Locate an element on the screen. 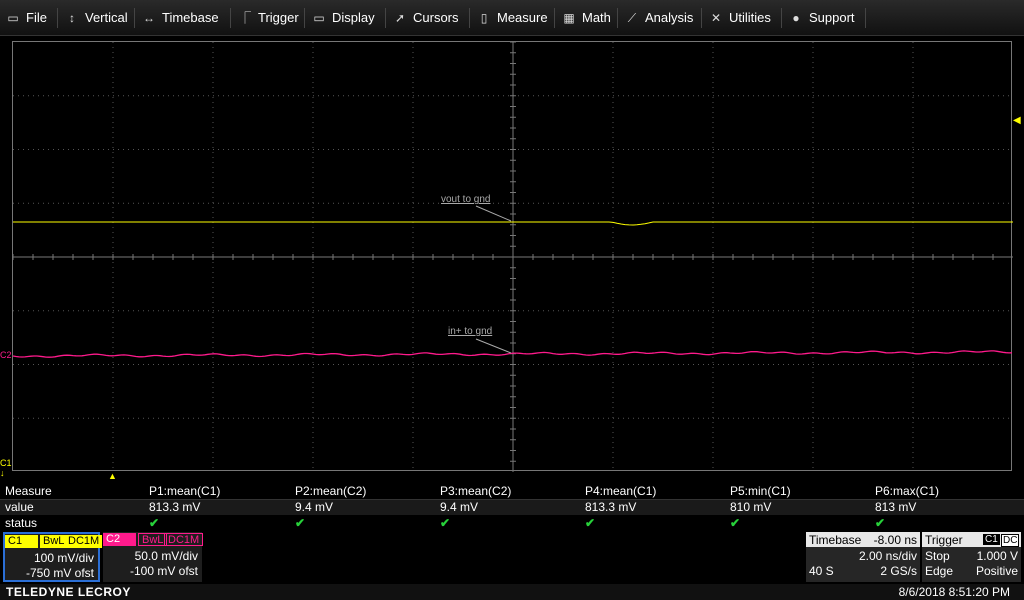 The image size is (1024, 600). label-leader-c2 is located at coordinates (493, 346).